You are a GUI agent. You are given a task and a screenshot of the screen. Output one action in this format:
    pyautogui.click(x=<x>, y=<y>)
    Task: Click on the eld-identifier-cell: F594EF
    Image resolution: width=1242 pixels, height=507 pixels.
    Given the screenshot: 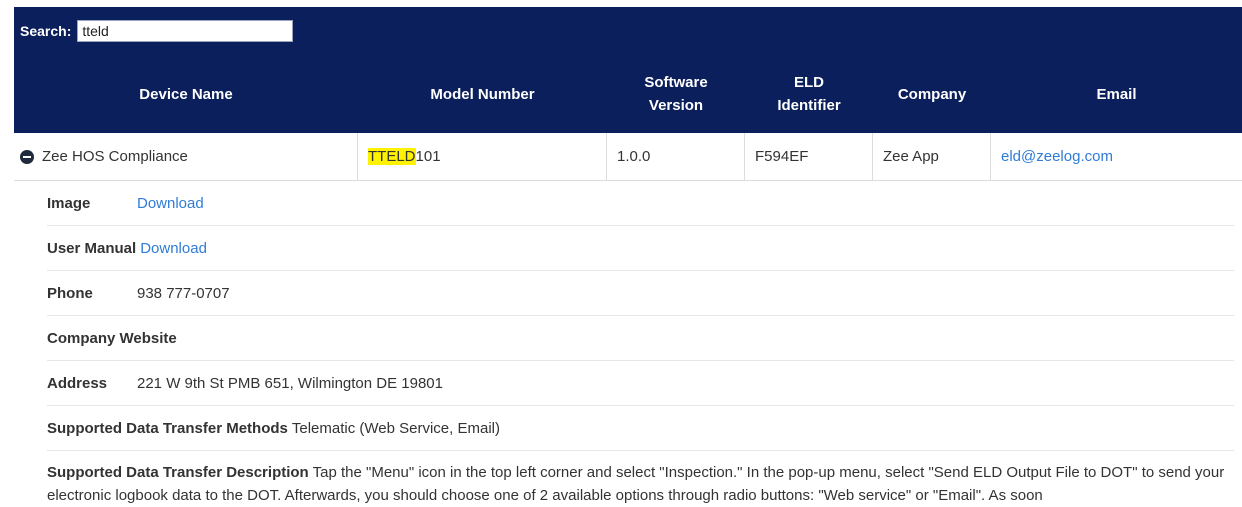 What is the action you would take?
    pyautogui.click(x=809, y=156)
    